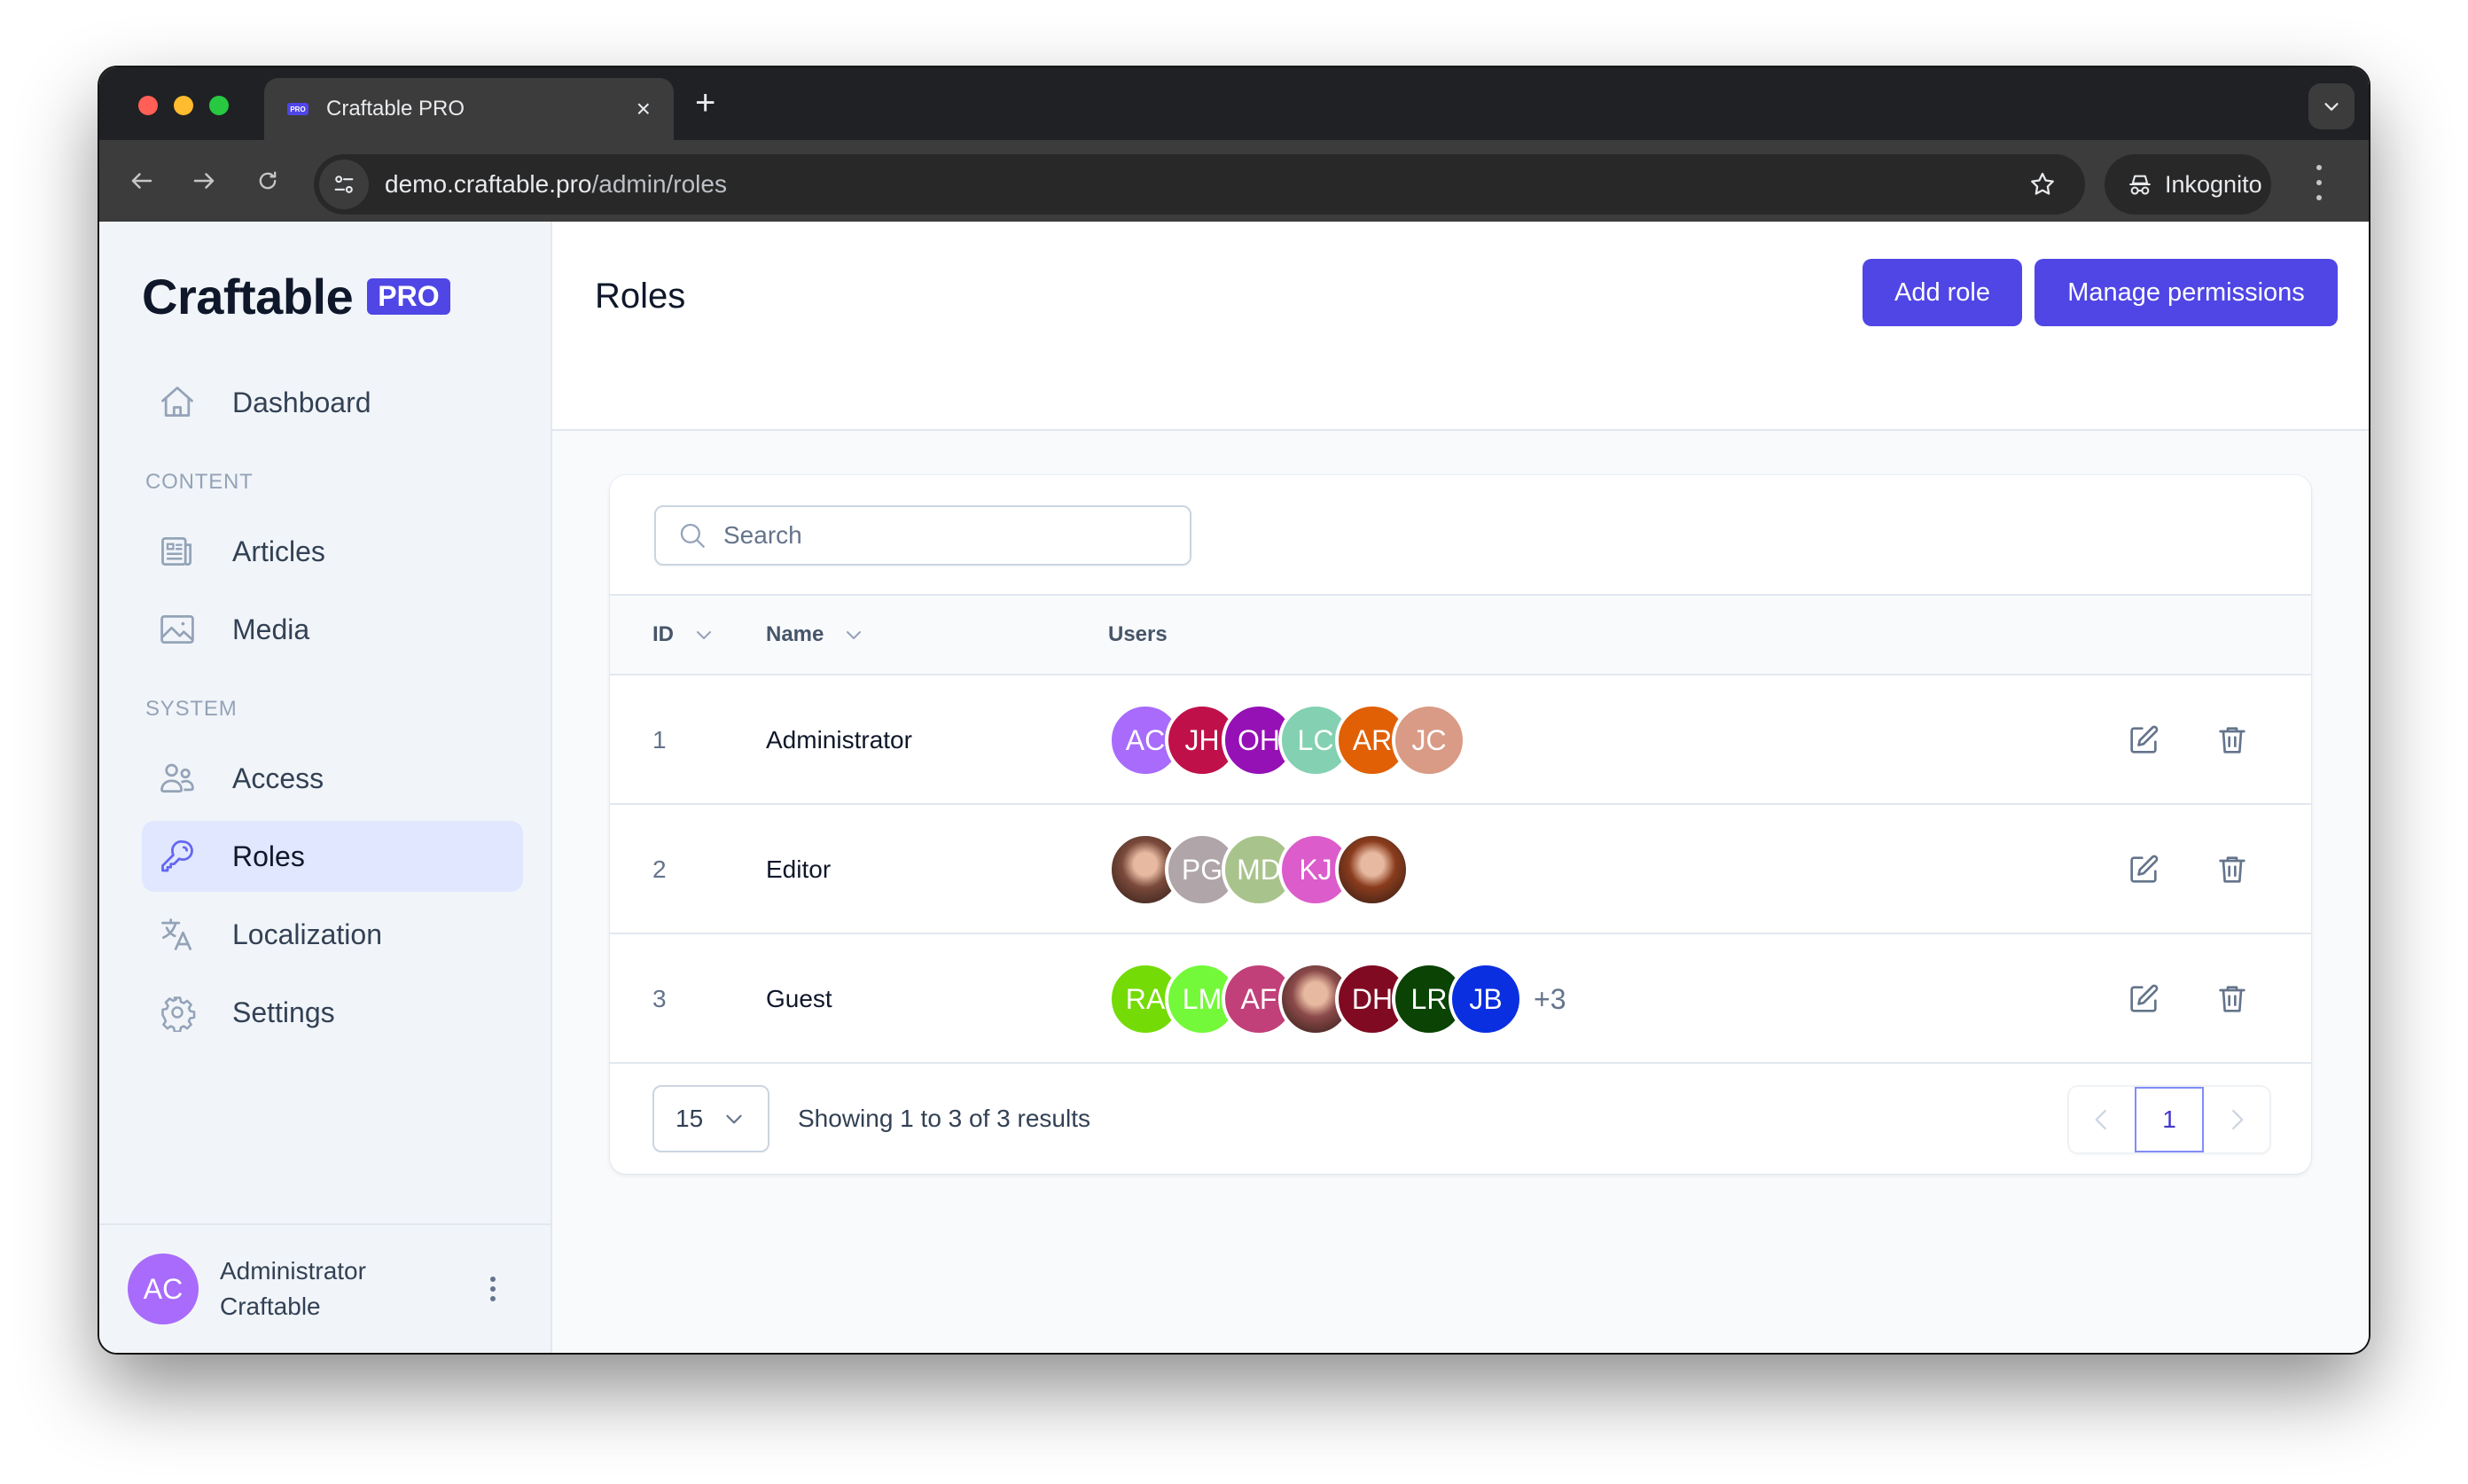 Image resolution: width=2468 pixels, height=1484 pixels. I want to click on user-profile: AC Administrator Craftable, so click(325, 1288).